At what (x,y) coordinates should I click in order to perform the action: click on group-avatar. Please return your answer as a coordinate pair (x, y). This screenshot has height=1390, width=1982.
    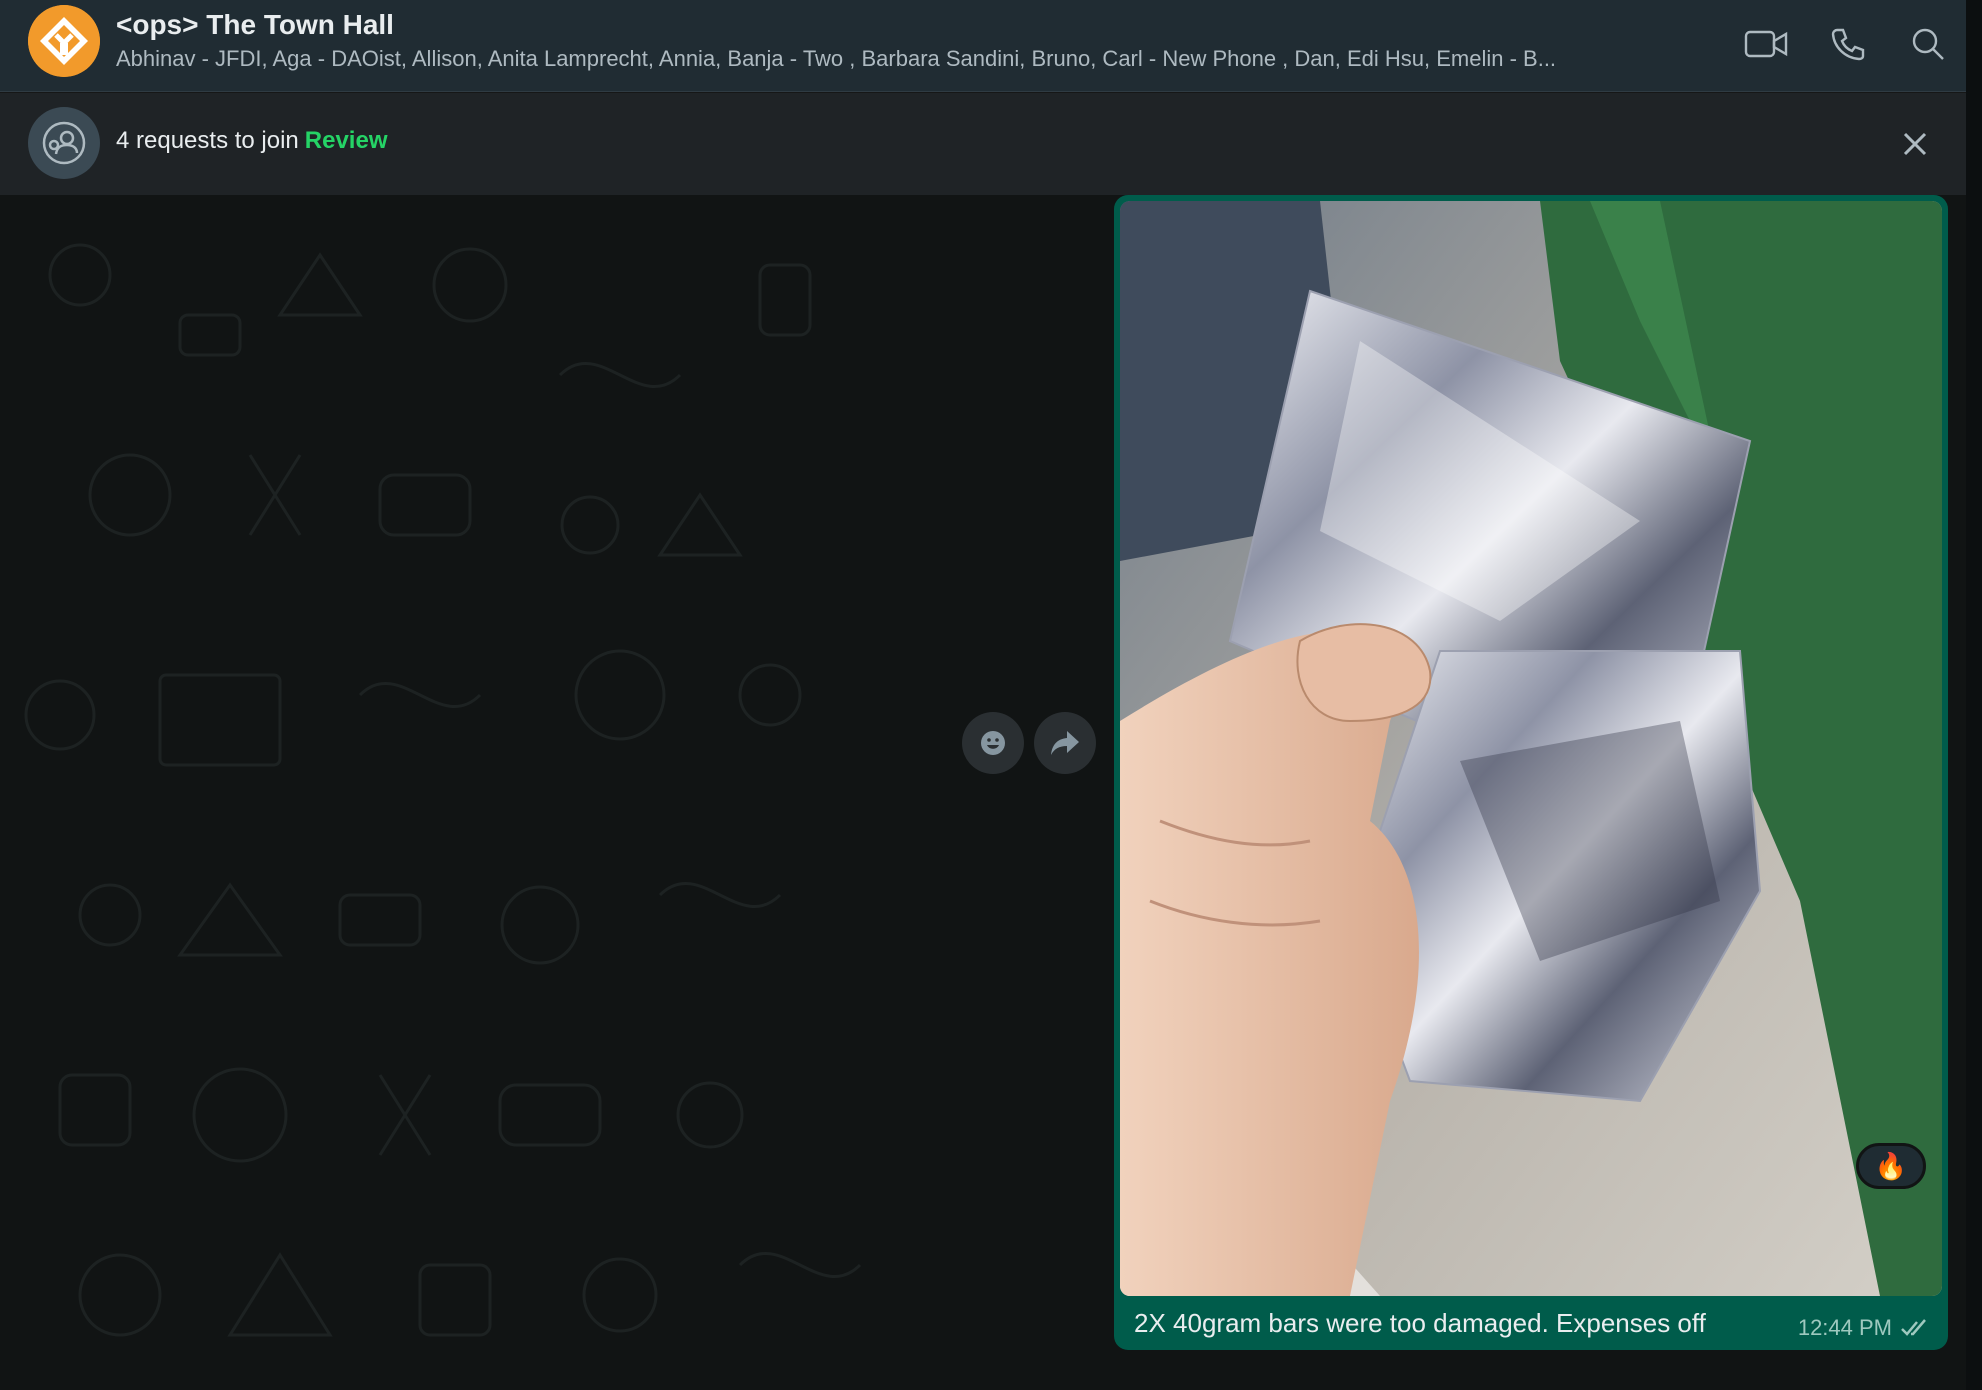
    Looking at the image, I should click on (64, 41).